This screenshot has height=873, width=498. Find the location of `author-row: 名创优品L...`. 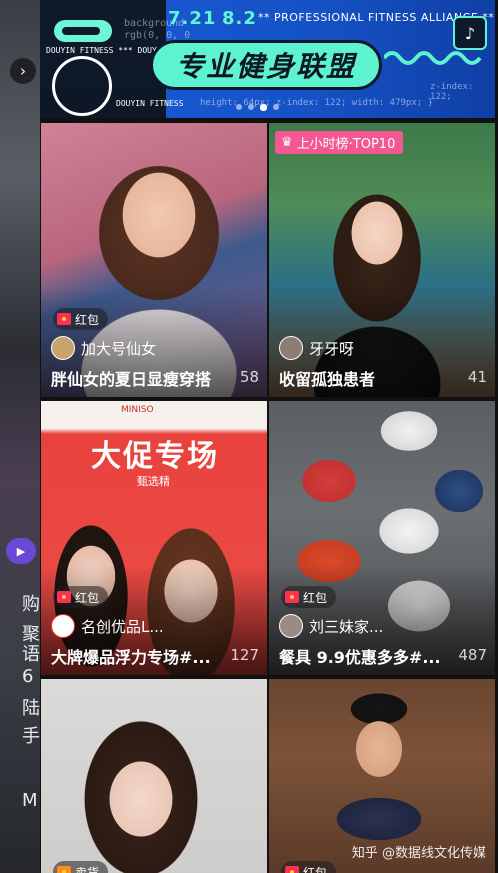

author-row: 名创优品L... is located at coordinates (107, 626).